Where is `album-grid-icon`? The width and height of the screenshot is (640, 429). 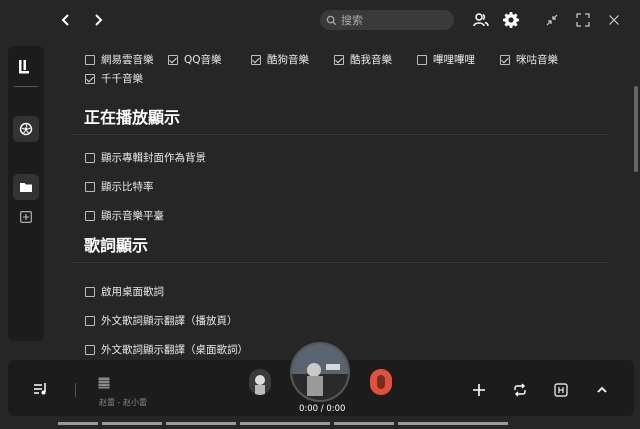
album-grid-icon is located at coordinates (104, 383).